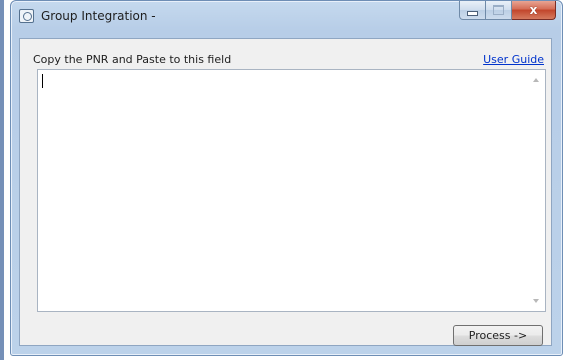 The width and height of the screenshot is (567, 360). I want to click on title-bar: Group Integration - x, so click(286, 16).